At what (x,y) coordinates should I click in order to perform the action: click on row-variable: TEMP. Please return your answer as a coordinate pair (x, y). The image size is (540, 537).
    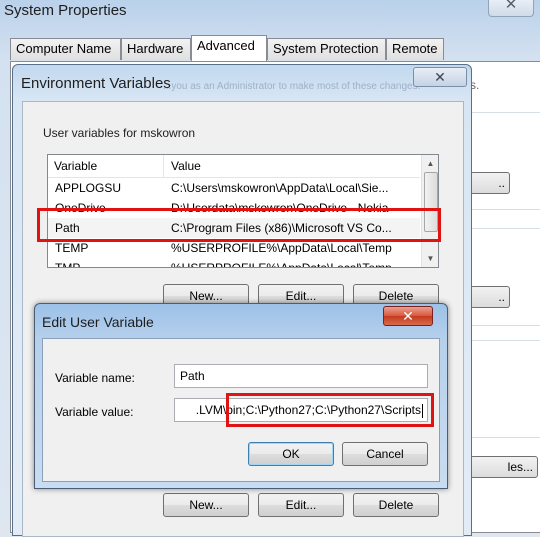
    Looking at the image, I should click on (72, 248).